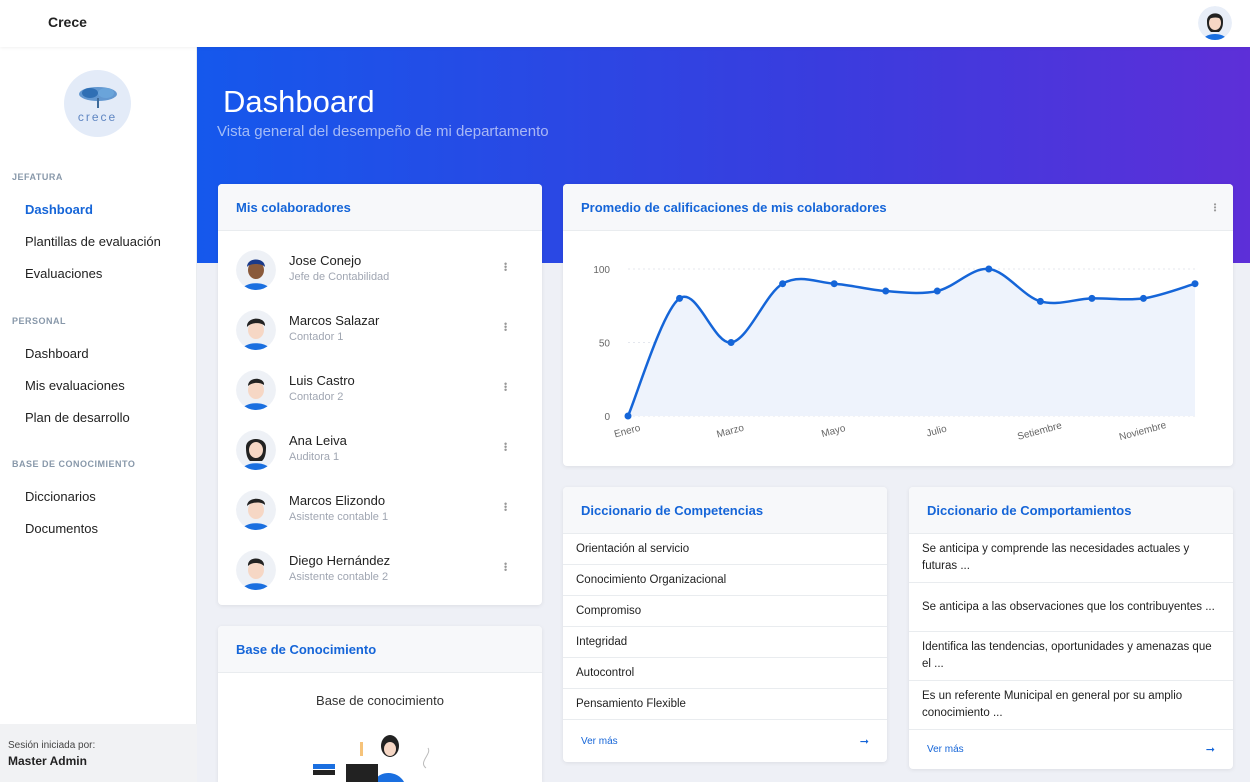 Image resolution: width=1250 pixels, height=782 pixels. I want to click on collaborator-role: Auditora 1, so click(314, 457).